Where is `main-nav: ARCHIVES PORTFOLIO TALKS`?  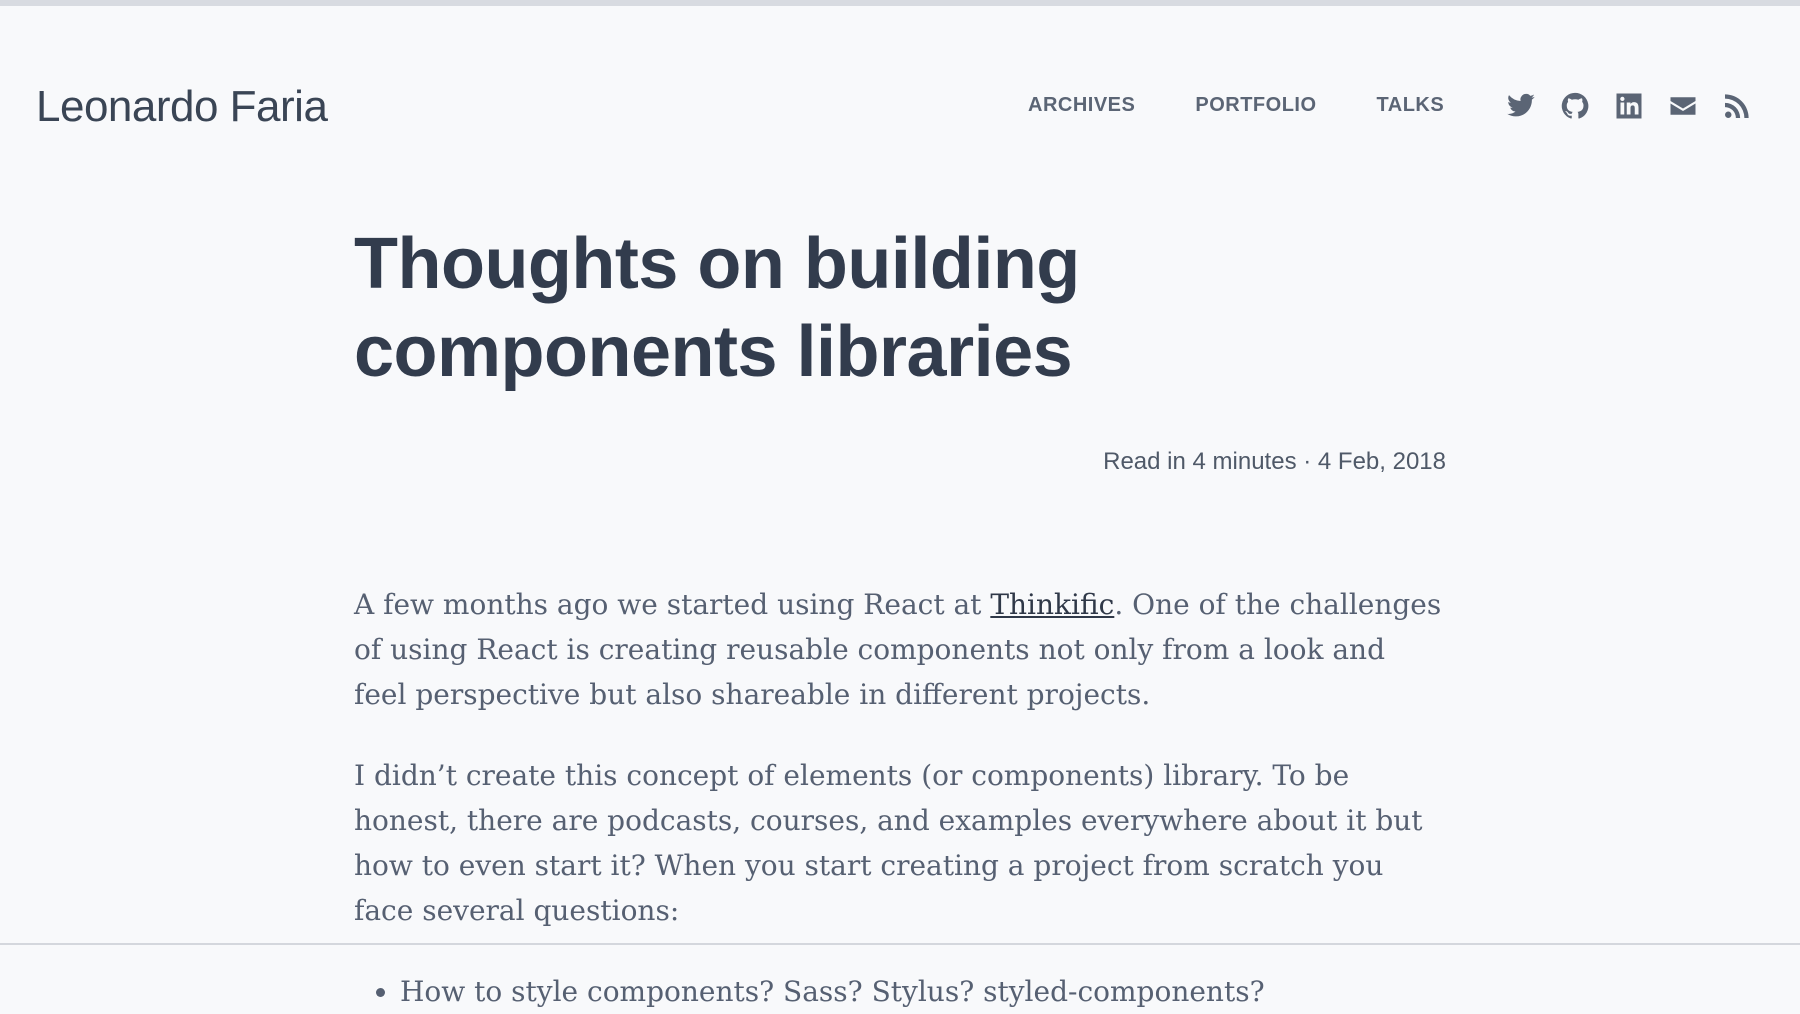 main-nav: ARCHIVES PORTFOLIO TALKS is located at coordinates (1236, 105).